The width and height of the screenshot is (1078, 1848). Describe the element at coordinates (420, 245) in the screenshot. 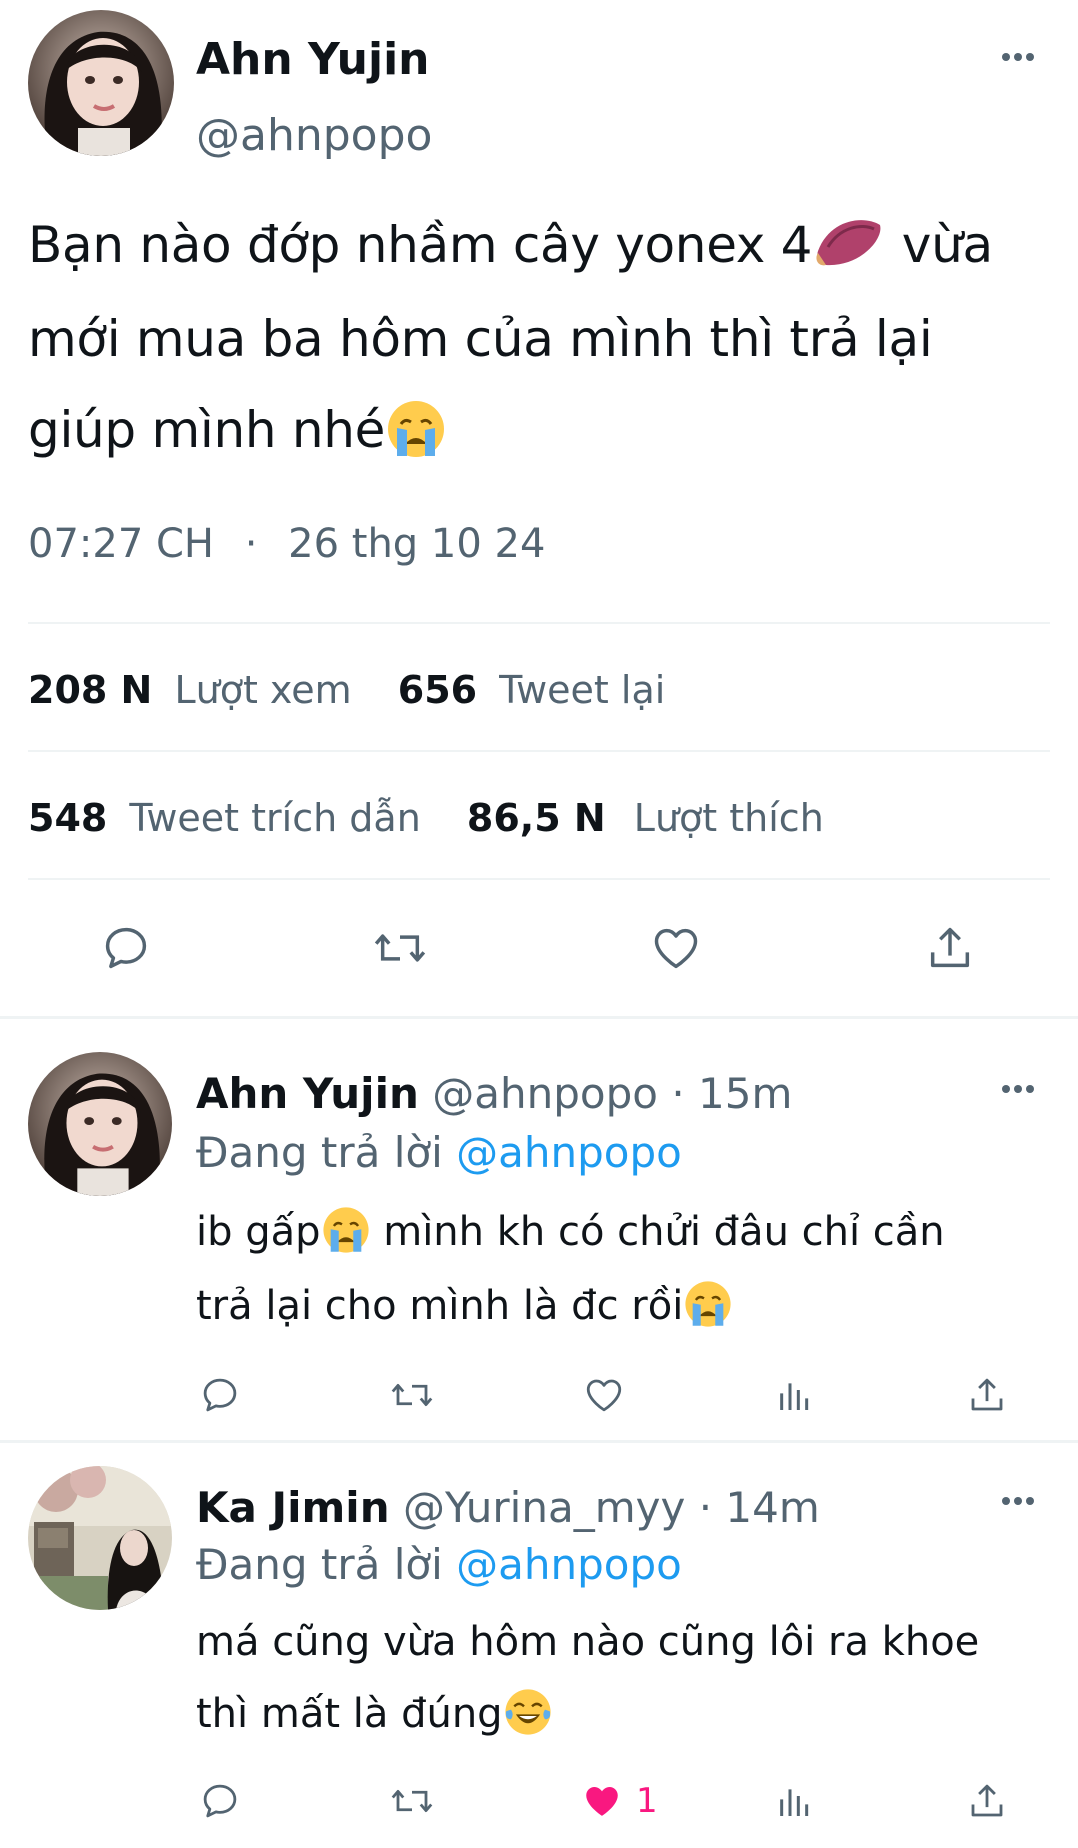

I see `tweet-text-line1: Bạn nào đớp nhầm cây yonex 4` at that location.